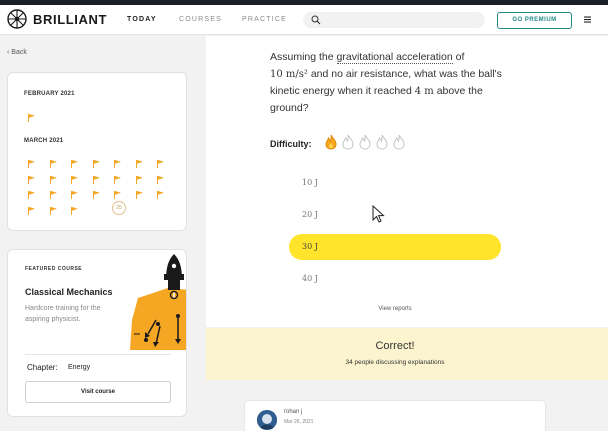 The width and height of the screenshot is (608, 431). What do you see at coordinates (378, 214) in the screenshot?
I see `mouse-cursor-icon` at bounding box center [378, 214].